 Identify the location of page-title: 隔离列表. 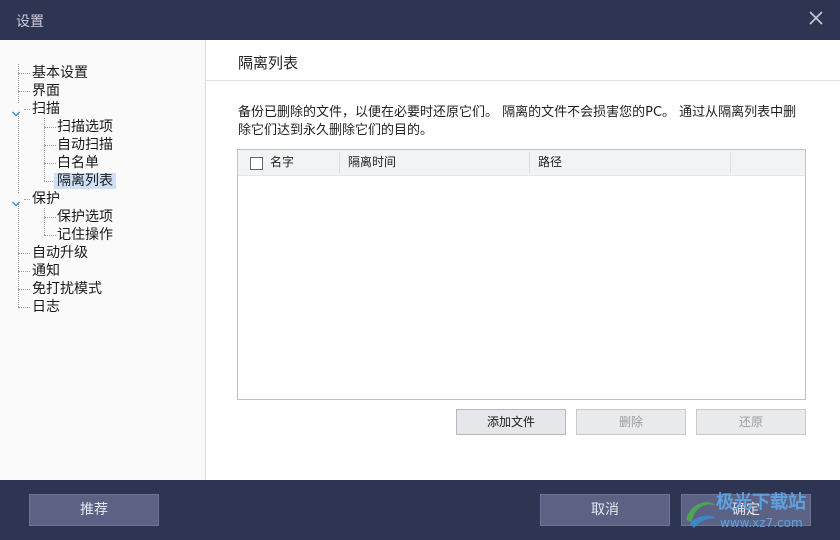
(268, 63).